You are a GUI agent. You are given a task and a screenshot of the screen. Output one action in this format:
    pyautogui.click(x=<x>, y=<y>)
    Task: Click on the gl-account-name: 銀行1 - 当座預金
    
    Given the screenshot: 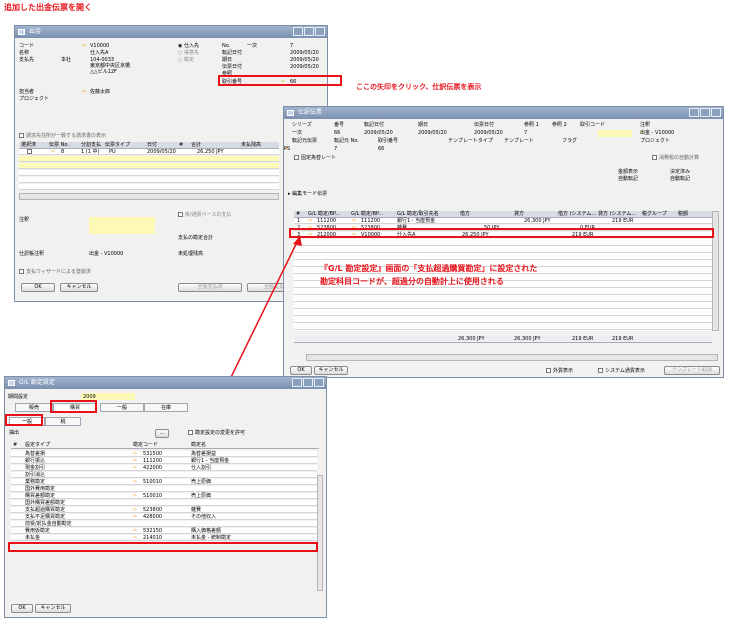 What is the action you would take?
    pyautogui.click(x=210, y=461)
    